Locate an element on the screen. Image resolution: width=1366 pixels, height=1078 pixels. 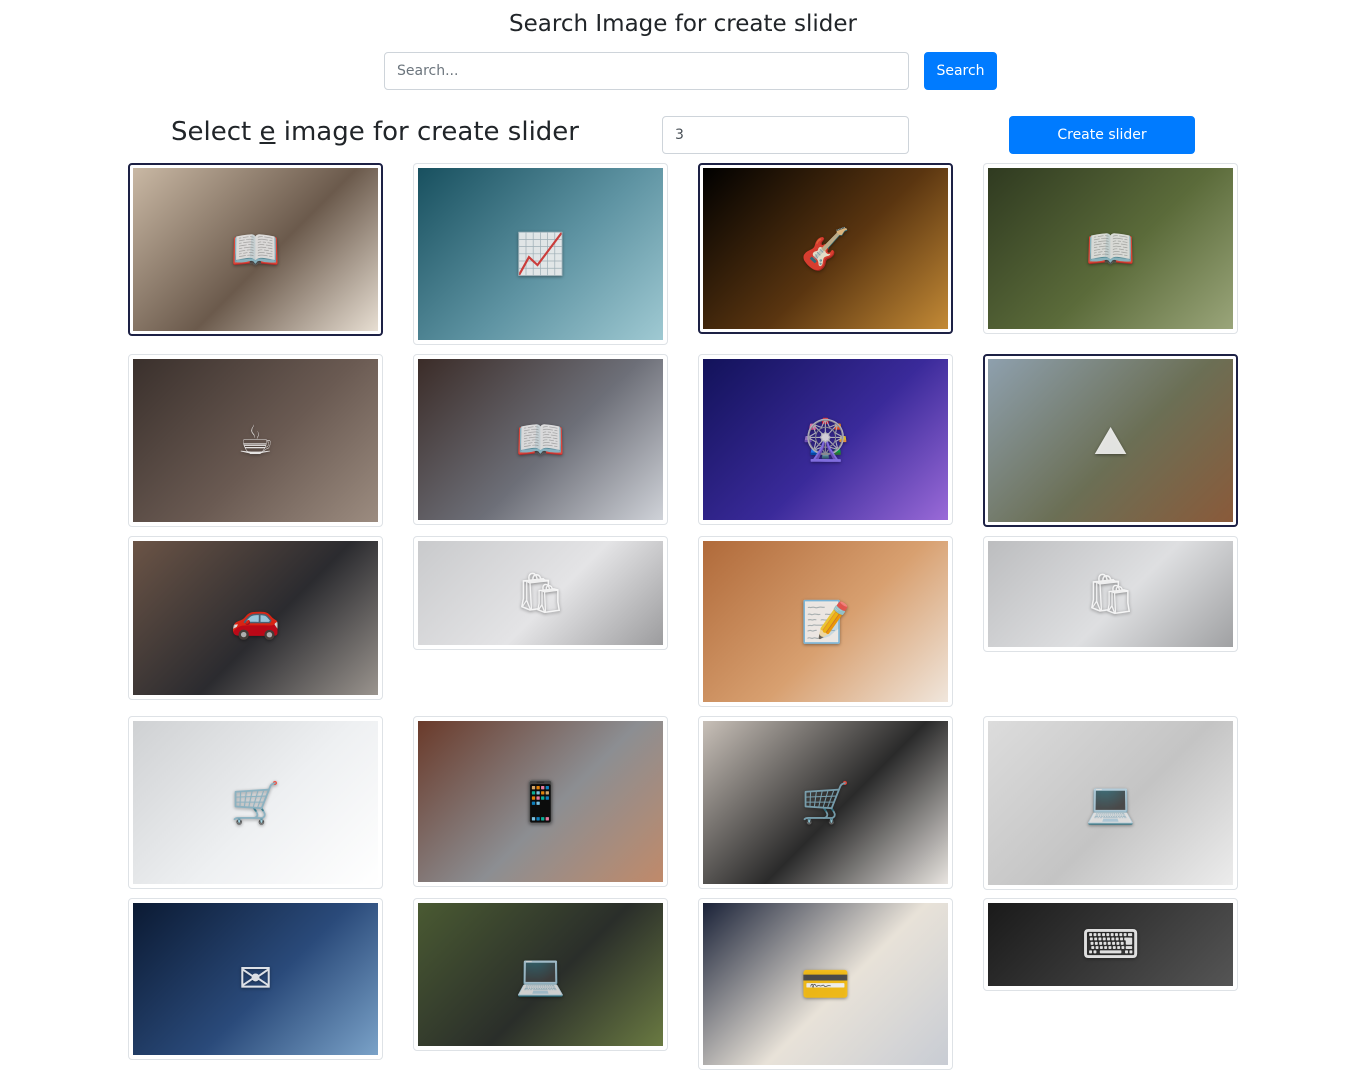
photo-phone-card-icon: 💳 is located at coordinates (825, 984).